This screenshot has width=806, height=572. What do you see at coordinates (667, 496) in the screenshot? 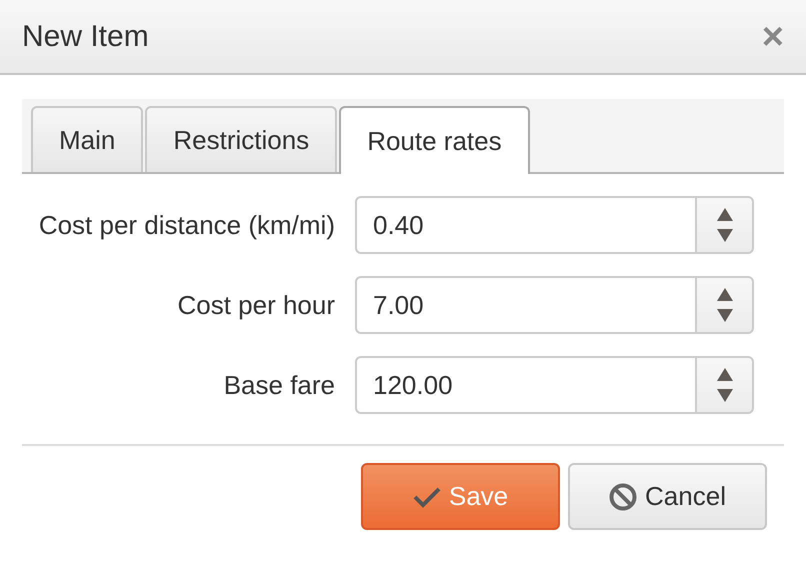
I see `cancel-button: Cancel` at bounding box center [667, 496].